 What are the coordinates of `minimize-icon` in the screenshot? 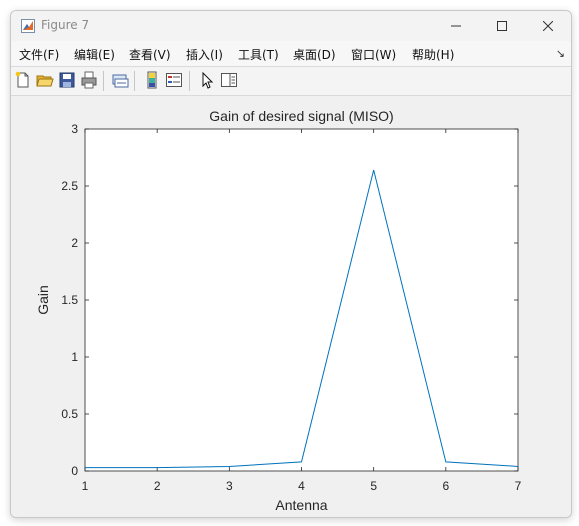 It's located at (456, 26).